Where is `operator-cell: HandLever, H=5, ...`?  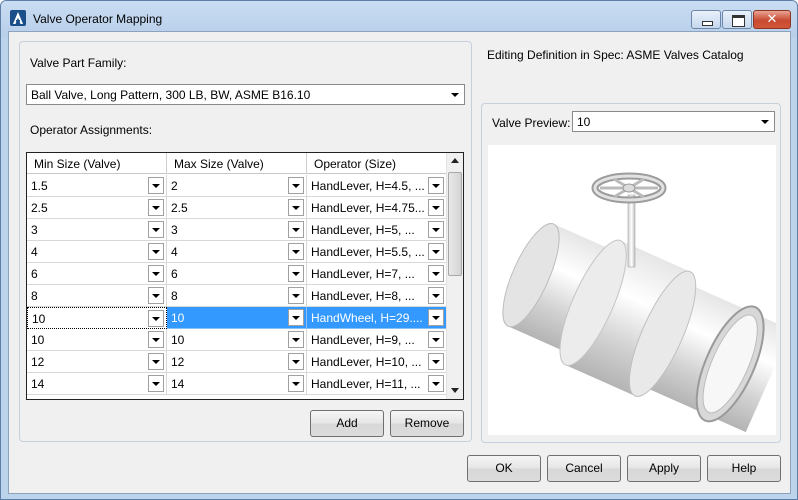 operator-cell: HandLever, H=5, ... is located at coordinates (377, 230).